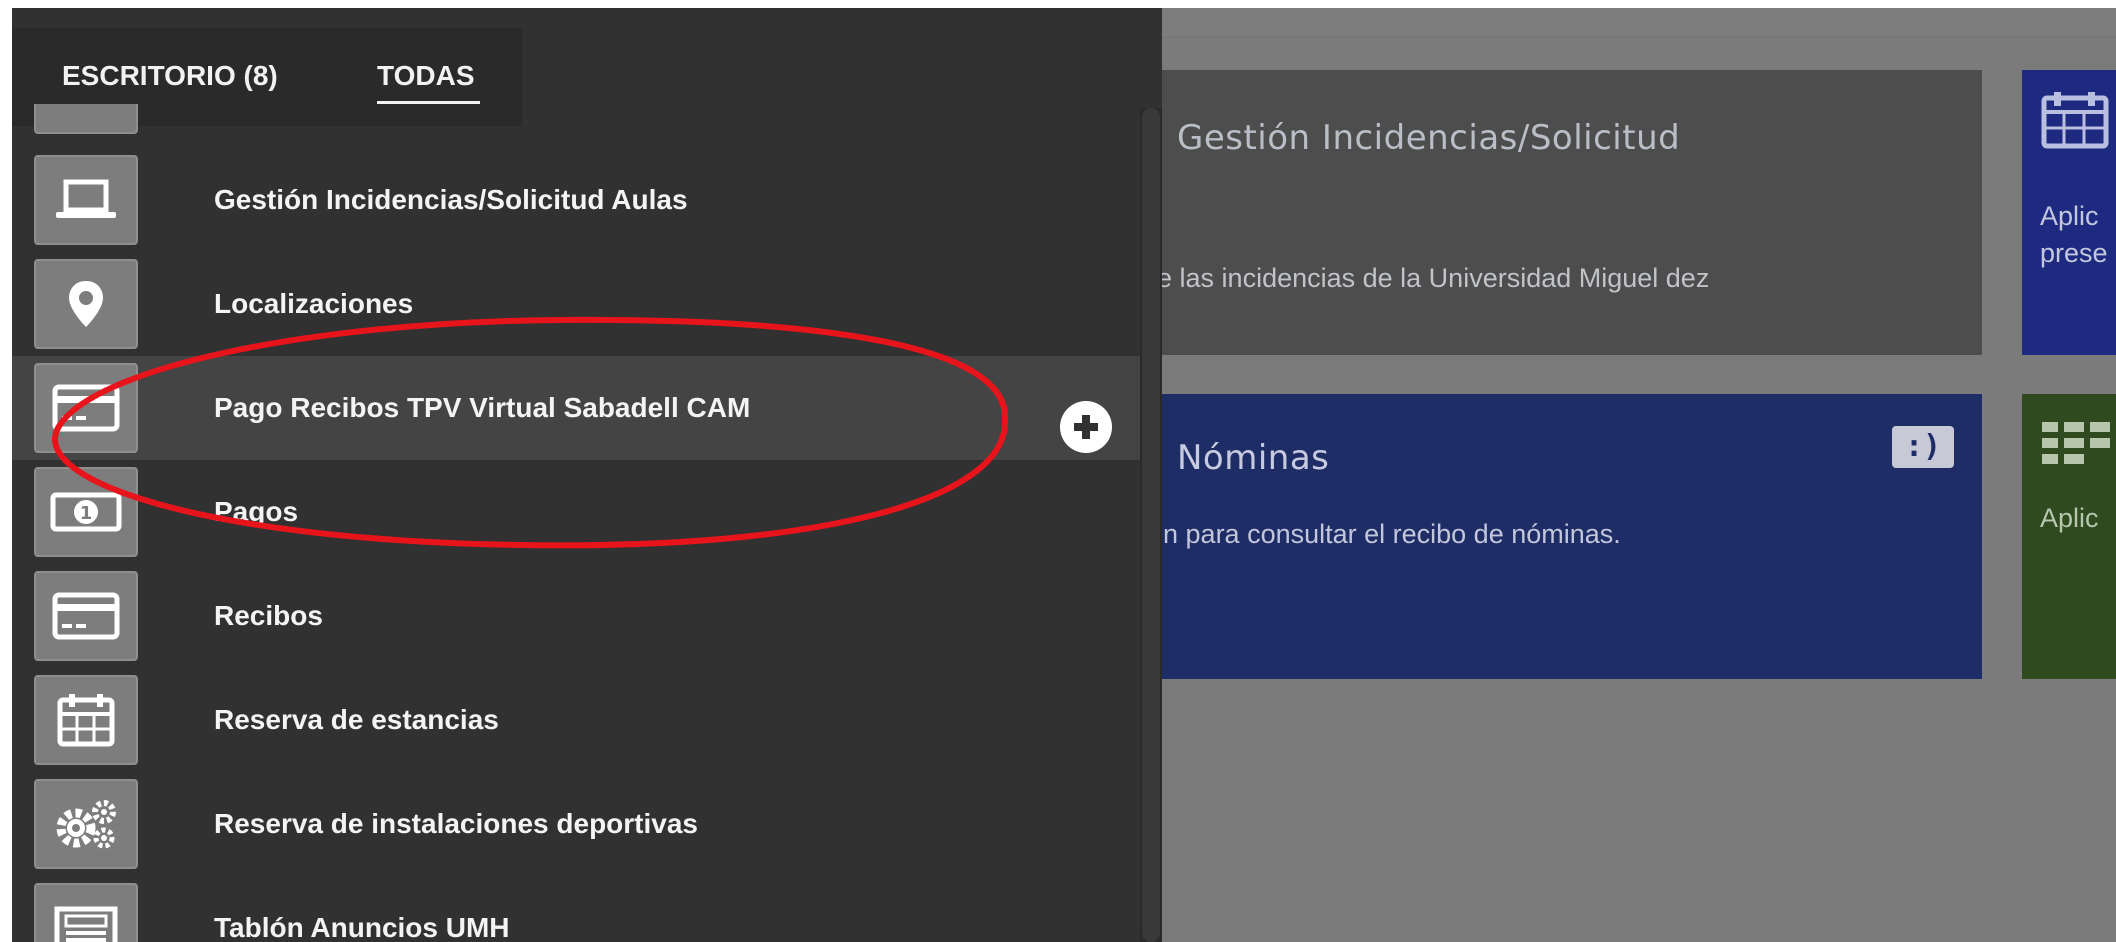 This screenshot has height=942, width=2116. I want to click on menu-scrollbar-thumb, so click(1151, 525).